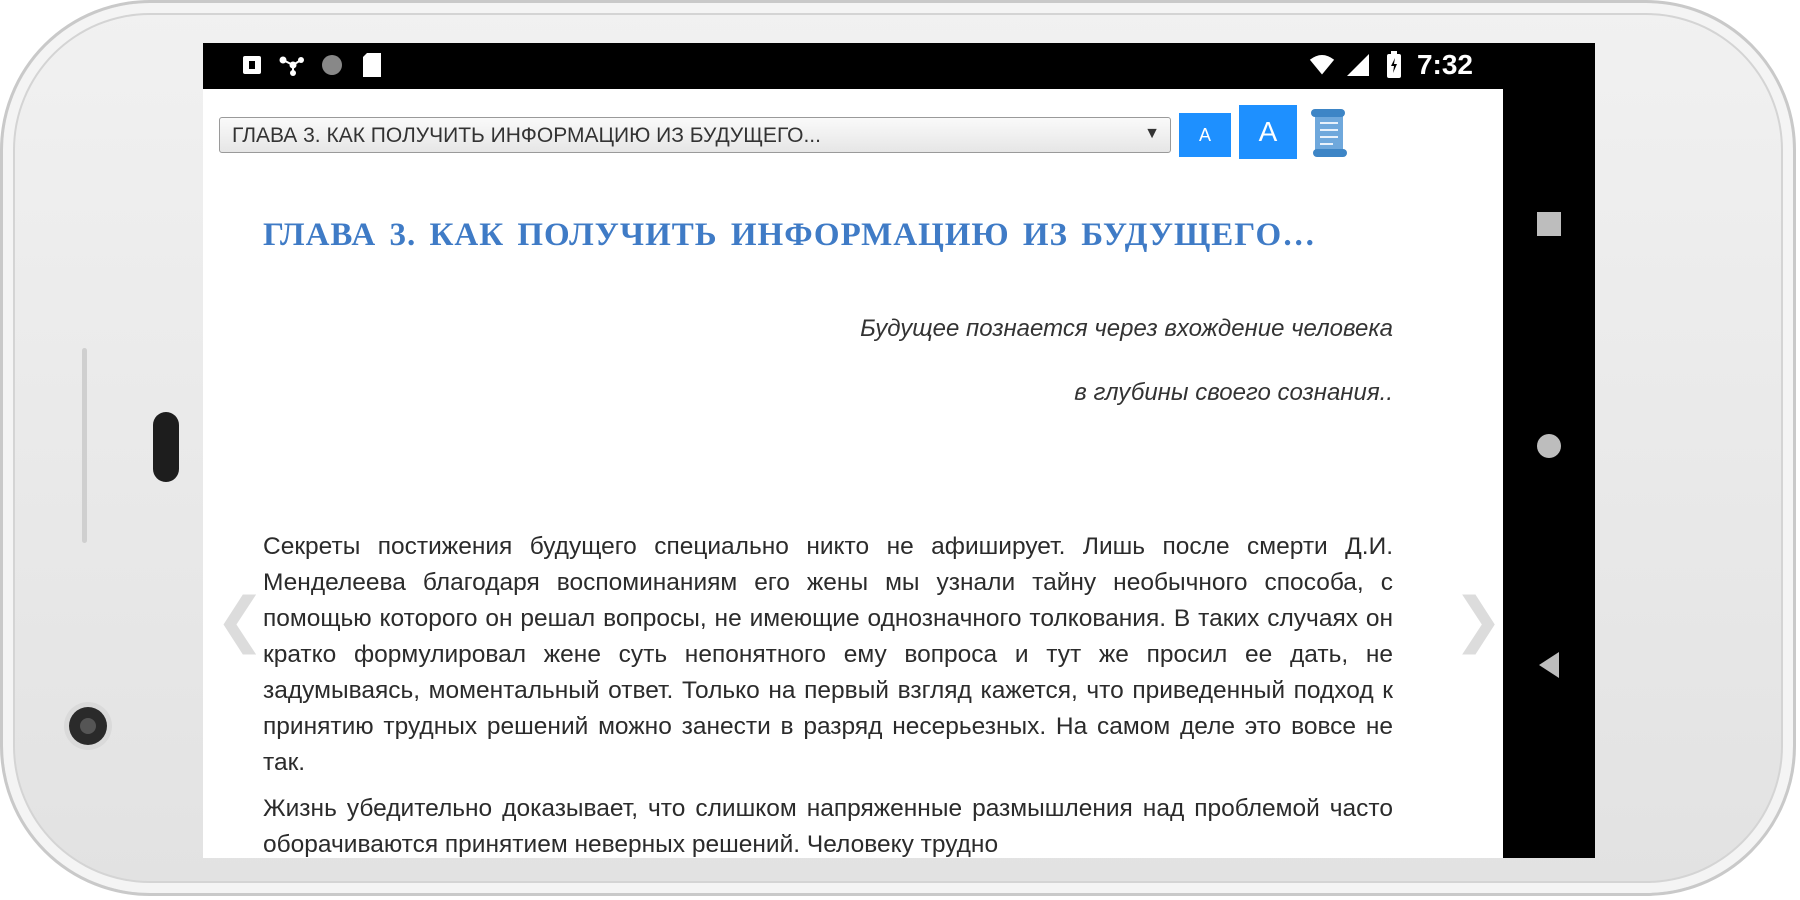 The image size is (1800, 900). Describe the element at coordinates (1444, 64) in the screenshot. I see `status-time: 7:32` at that location.